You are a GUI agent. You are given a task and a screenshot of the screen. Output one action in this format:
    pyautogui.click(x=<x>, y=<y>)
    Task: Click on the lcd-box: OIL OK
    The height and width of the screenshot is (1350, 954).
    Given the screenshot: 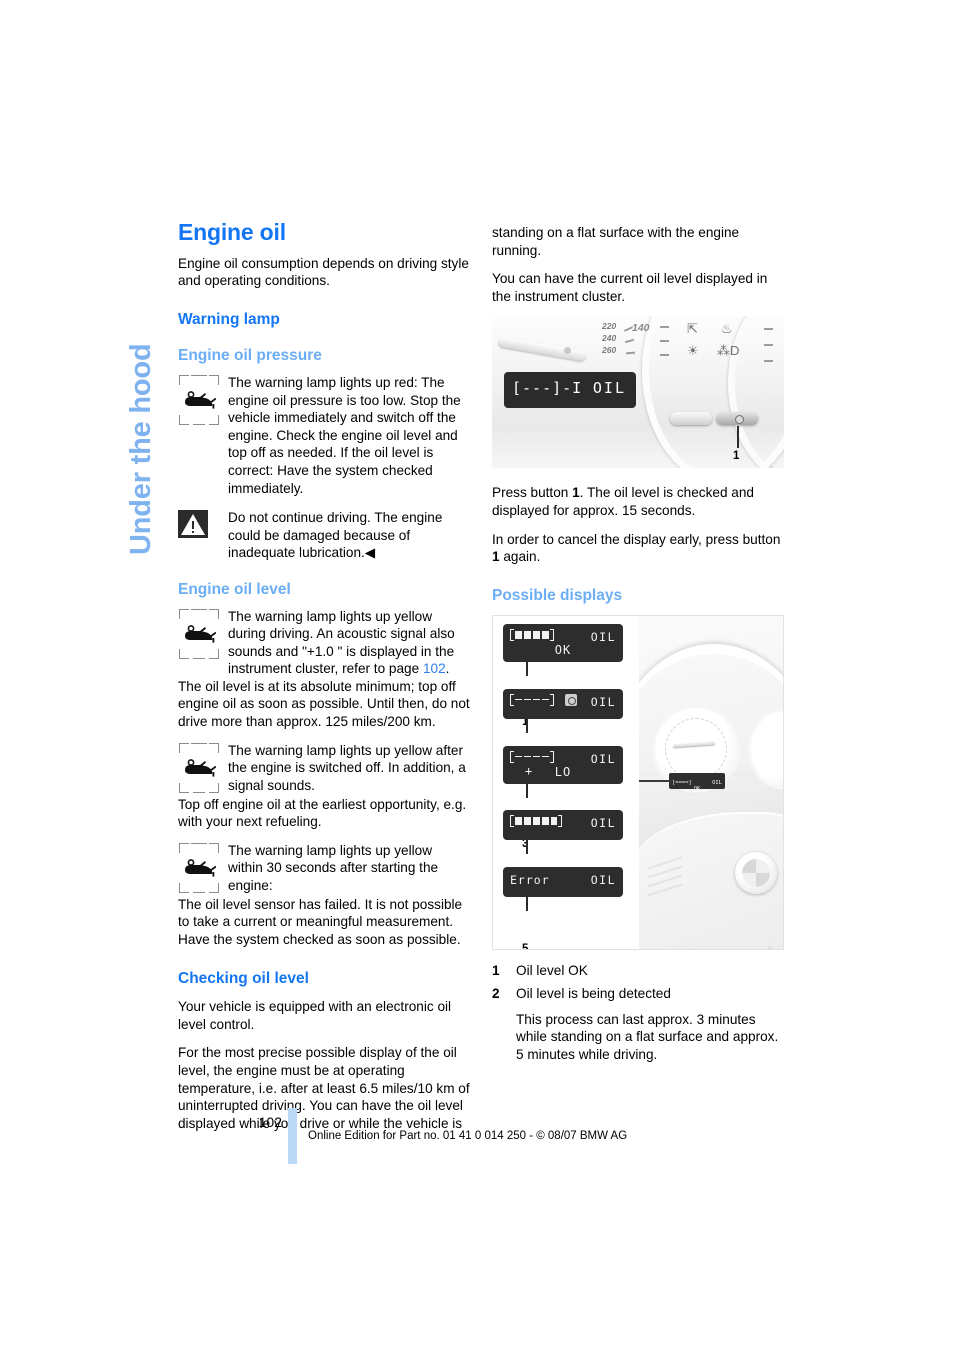 What is the action you would take?
    pyautogui.click(x=563, y=643)
    